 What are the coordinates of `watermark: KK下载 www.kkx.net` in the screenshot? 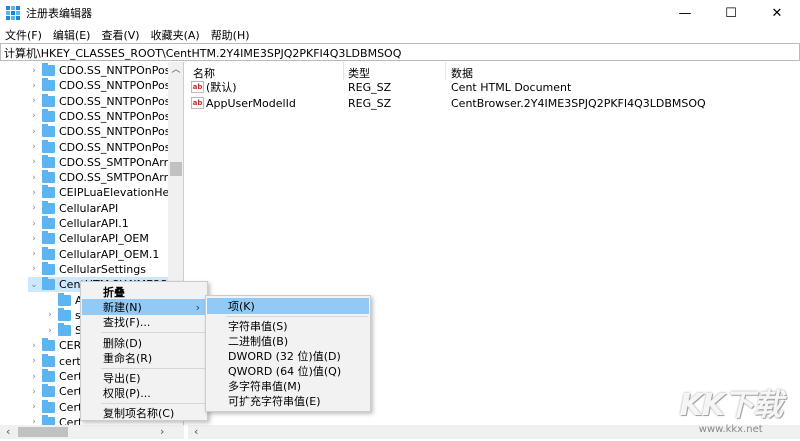 It's located at (731, 407).